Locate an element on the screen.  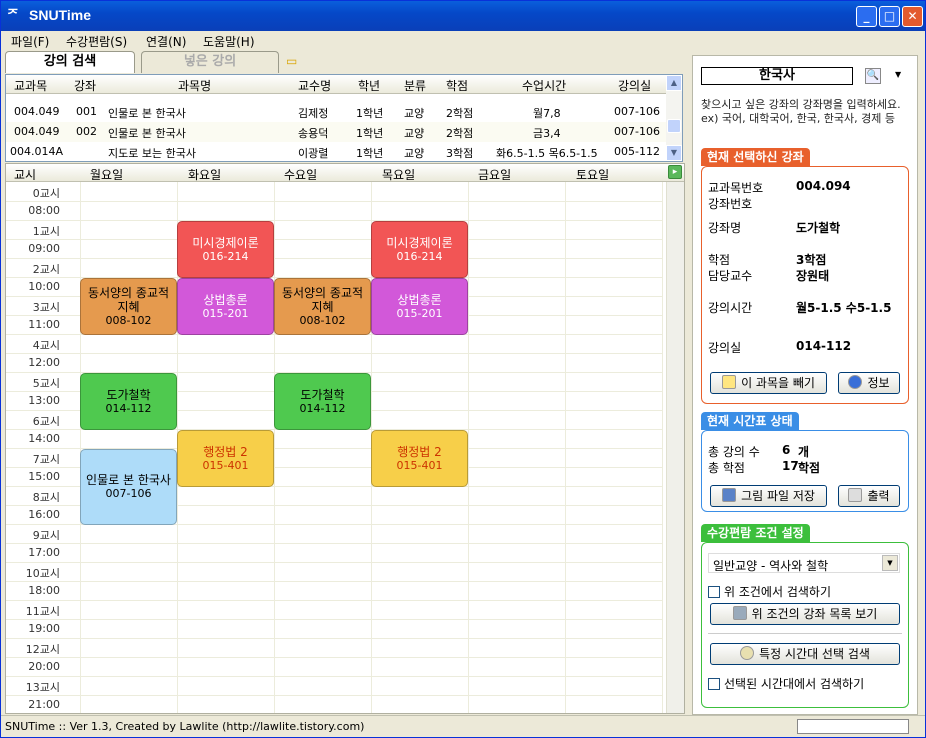
col-period: 교시 is located at coordinates (25, 175).